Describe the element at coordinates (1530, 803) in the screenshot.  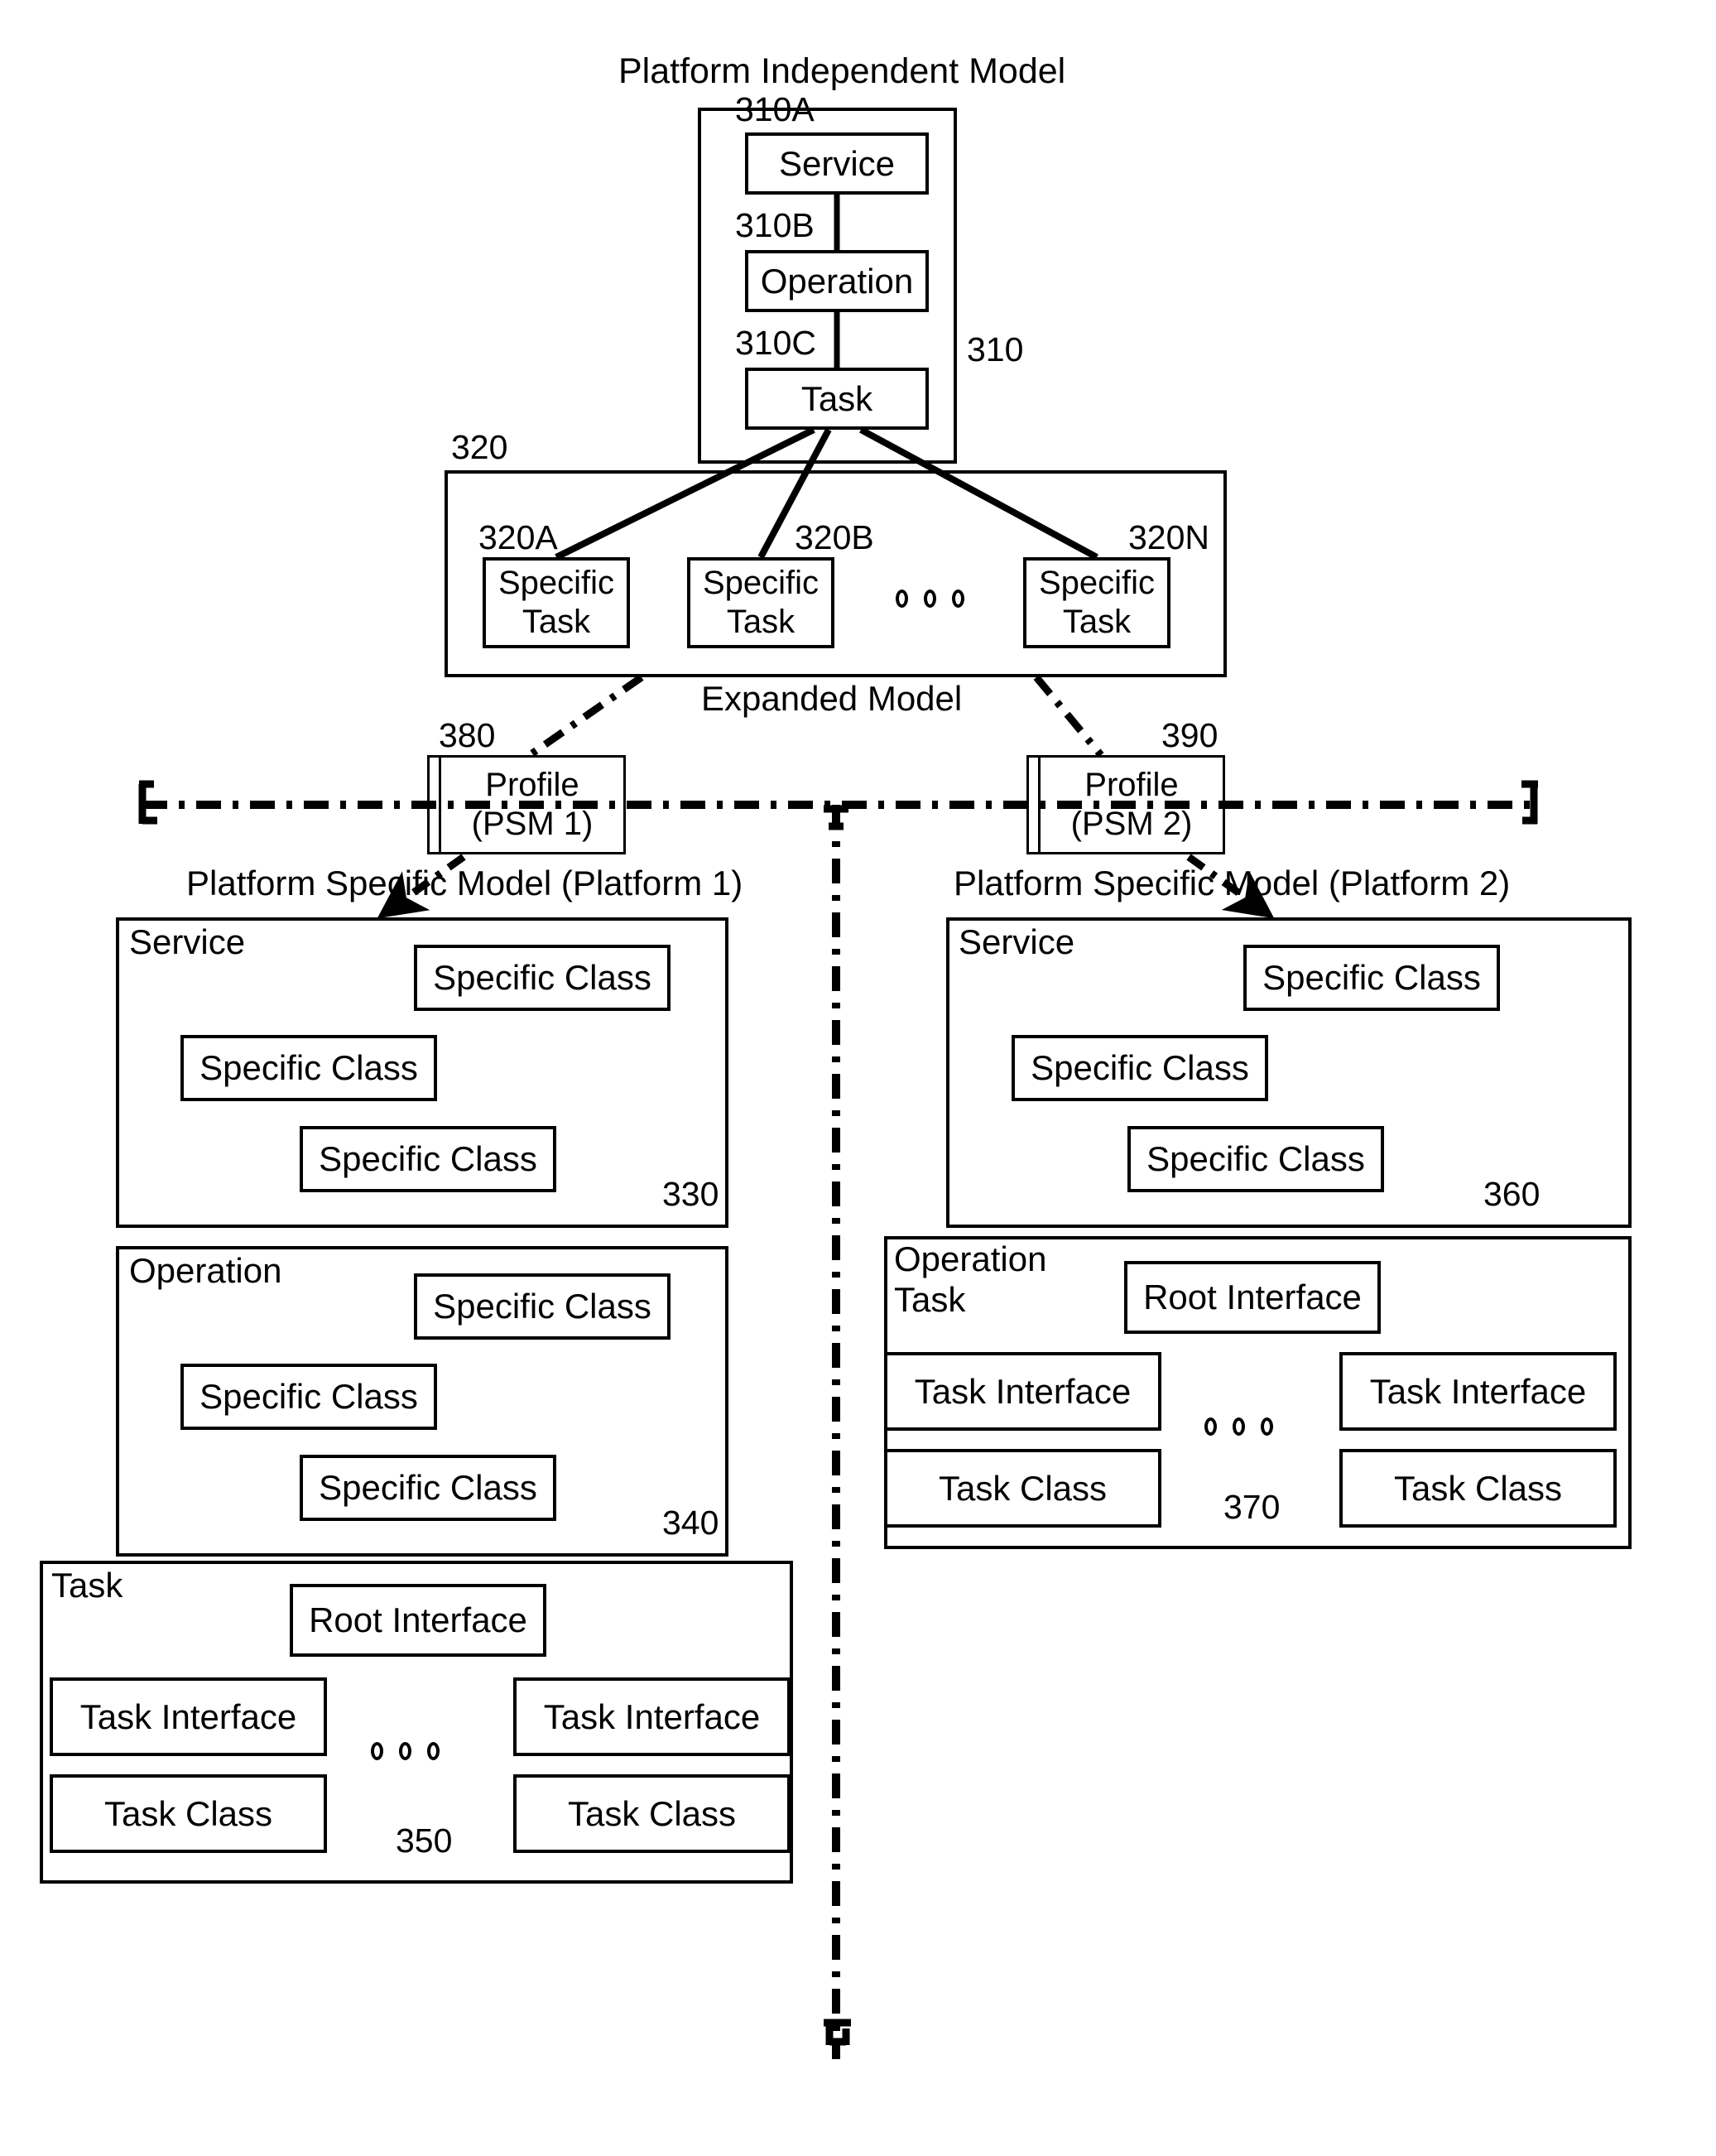
I see `boundary-terminator-right` at that location.